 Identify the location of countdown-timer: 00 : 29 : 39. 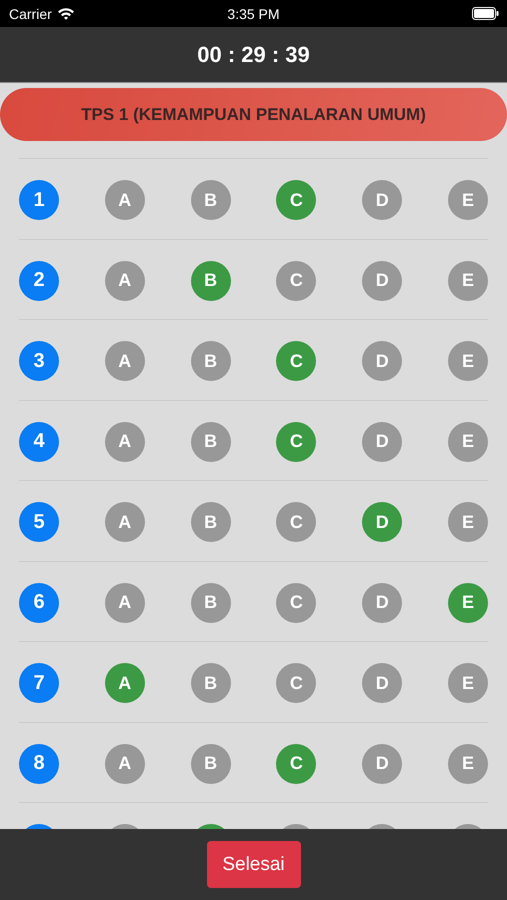
(253, 55).